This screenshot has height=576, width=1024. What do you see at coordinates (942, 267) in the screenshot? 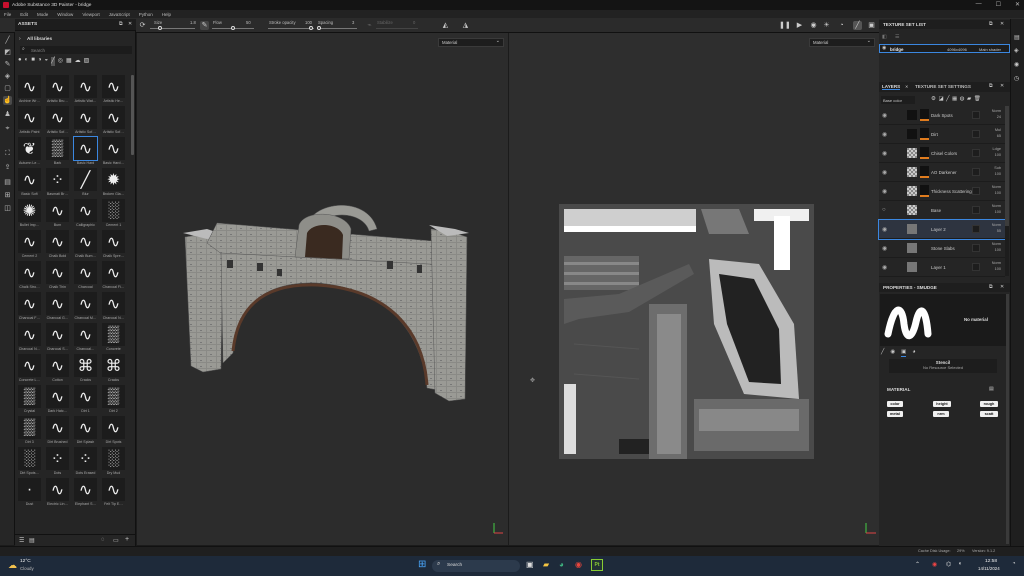
I see `layer-row: ◉ Layer 1 Norm 100` at bounding box center [942, 267].